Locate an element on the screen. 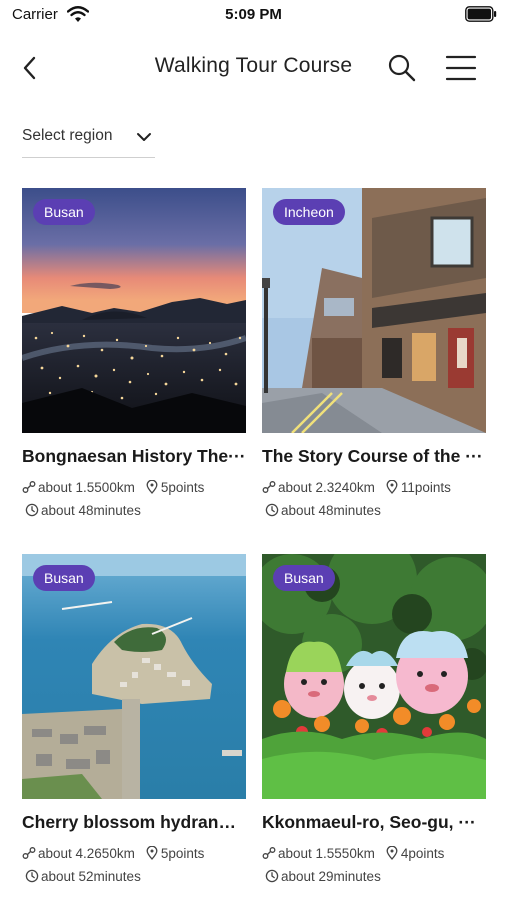 The height and width of the screenshot is (900, 507). course-distance: about 1.5550km is located at coordinates (326, 853).